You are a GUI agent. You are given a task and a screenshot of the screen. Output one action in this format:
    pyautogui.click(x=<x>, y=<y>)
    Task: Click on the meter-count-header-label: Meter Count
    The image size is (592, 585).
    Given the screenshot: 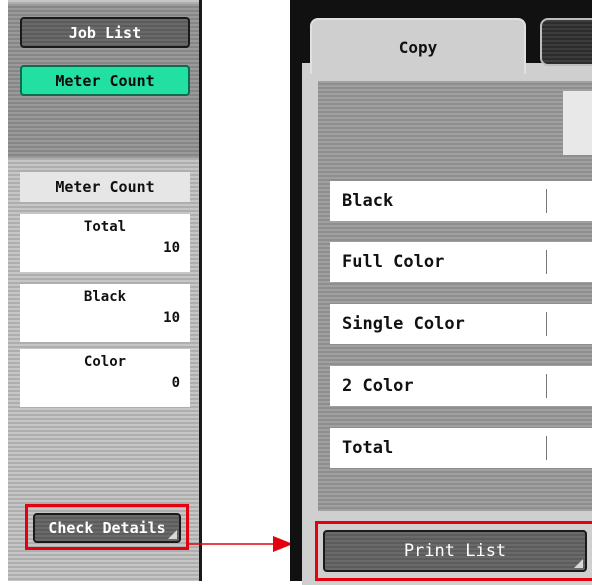 What is the action you would take?
    pyautogui.click(x=105, y=187)
    